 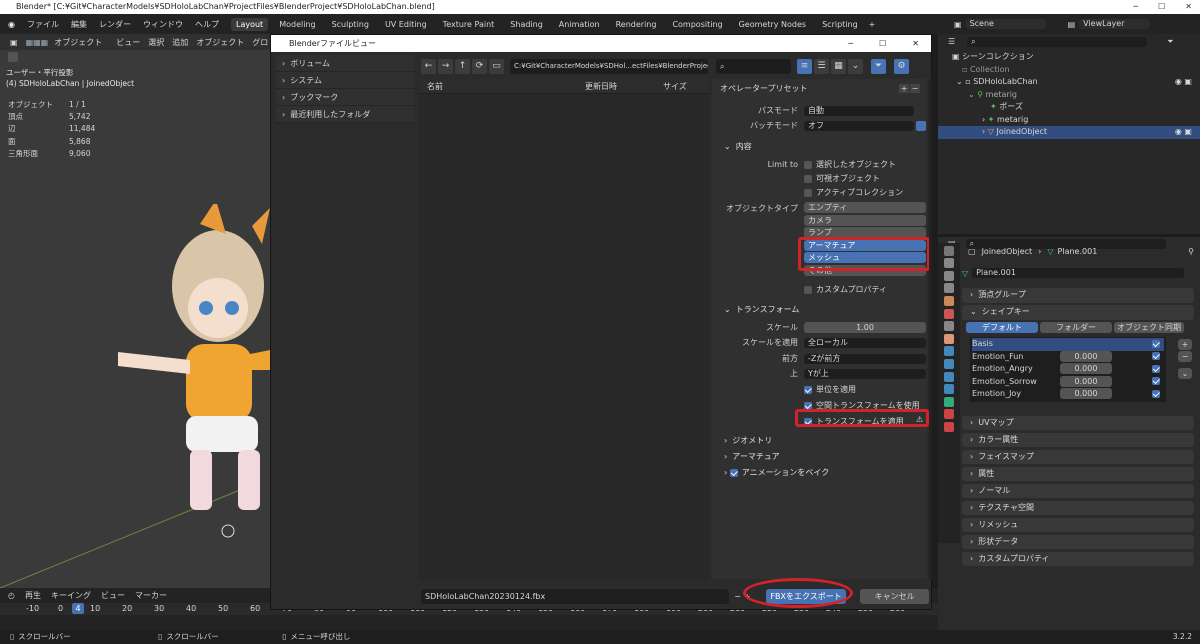 What do you see at coordinates (821, 66) in the screenshot?
I see `display-list-horizontal-icon: ☰` at bounding box center [821, 66].